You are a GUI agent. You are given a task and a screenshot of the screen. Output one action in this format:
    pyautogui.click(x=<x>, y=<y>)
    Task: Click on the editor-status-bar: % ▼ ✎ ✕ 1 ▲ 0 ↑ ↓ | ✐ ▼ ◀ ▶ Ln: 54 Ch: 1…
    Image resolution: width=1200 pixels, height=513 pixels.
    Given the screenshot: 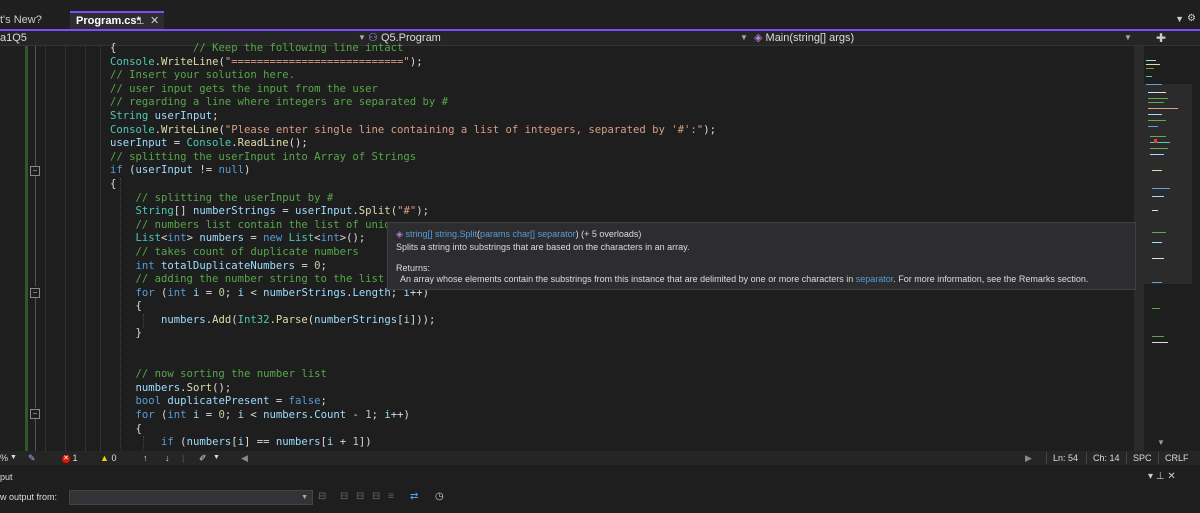 What is the action you would take?
    pyautogui.click(x=600, y=458)
    